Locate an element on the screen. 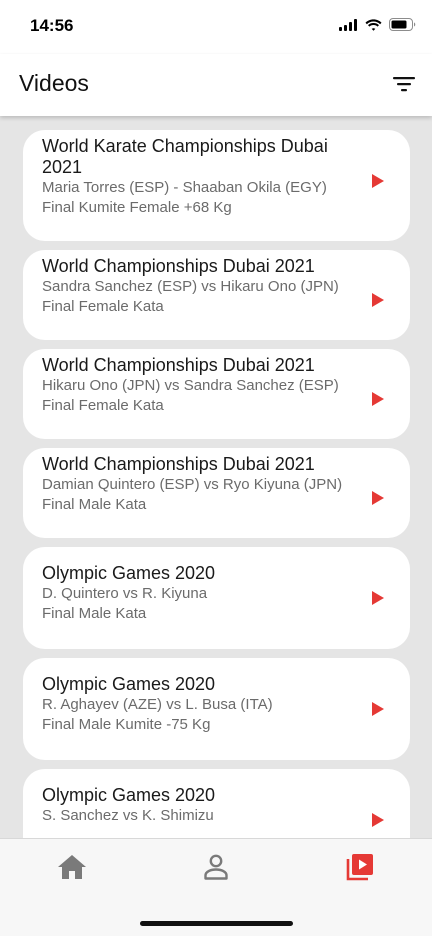 The width and height of the screenshot is (432, 936). battery-icon is located at coordinates (402, 24).